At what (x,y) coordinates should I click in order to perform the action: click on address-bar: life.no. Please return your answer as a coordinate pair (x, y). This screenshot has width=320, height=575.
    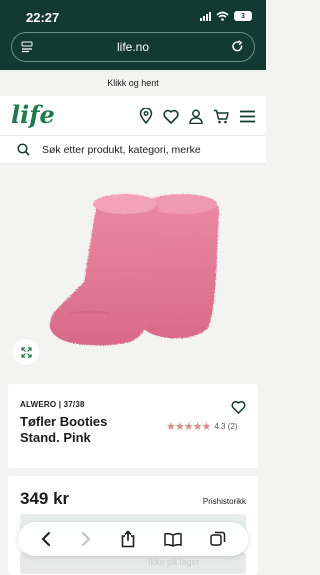
    Looking at the image, I should click on (133, 47).